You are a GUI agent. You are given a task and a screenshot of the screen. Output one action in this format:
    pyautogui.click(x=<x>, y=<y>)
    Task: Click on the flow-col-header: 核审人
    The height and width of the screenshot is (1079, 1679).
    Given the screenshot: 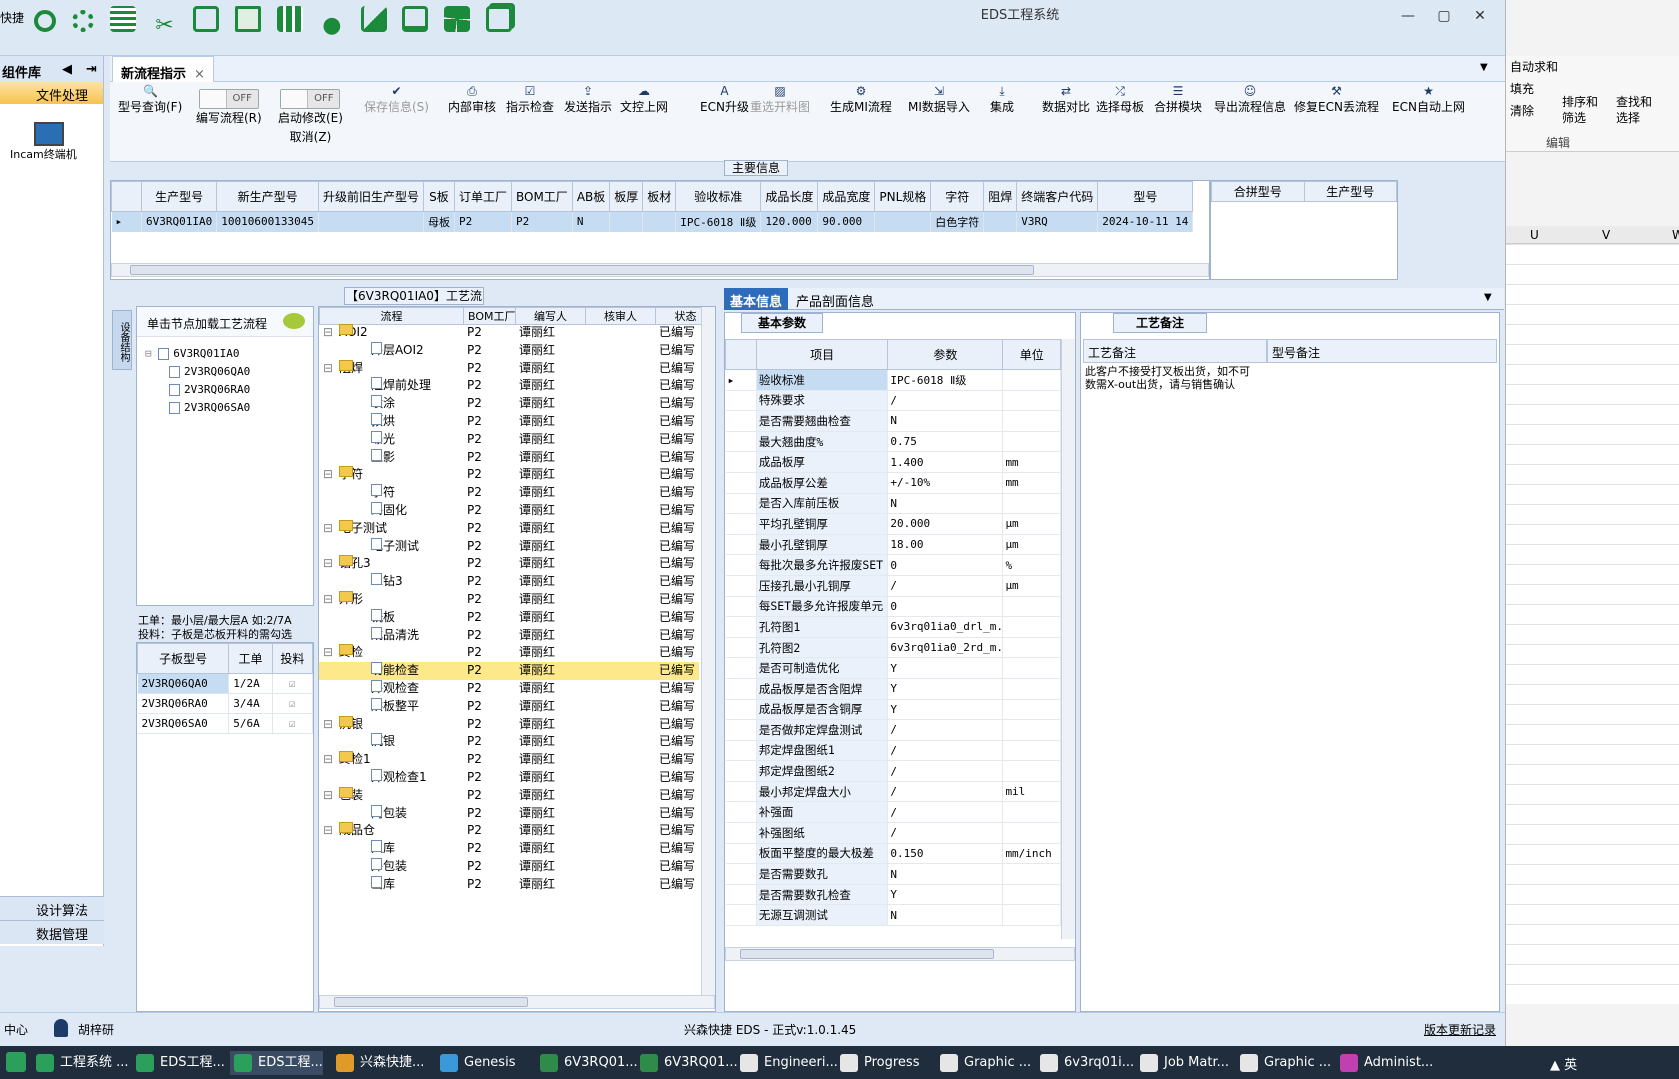 What is the action you would take?
    pyautogui.click(x=620, y=316)
    